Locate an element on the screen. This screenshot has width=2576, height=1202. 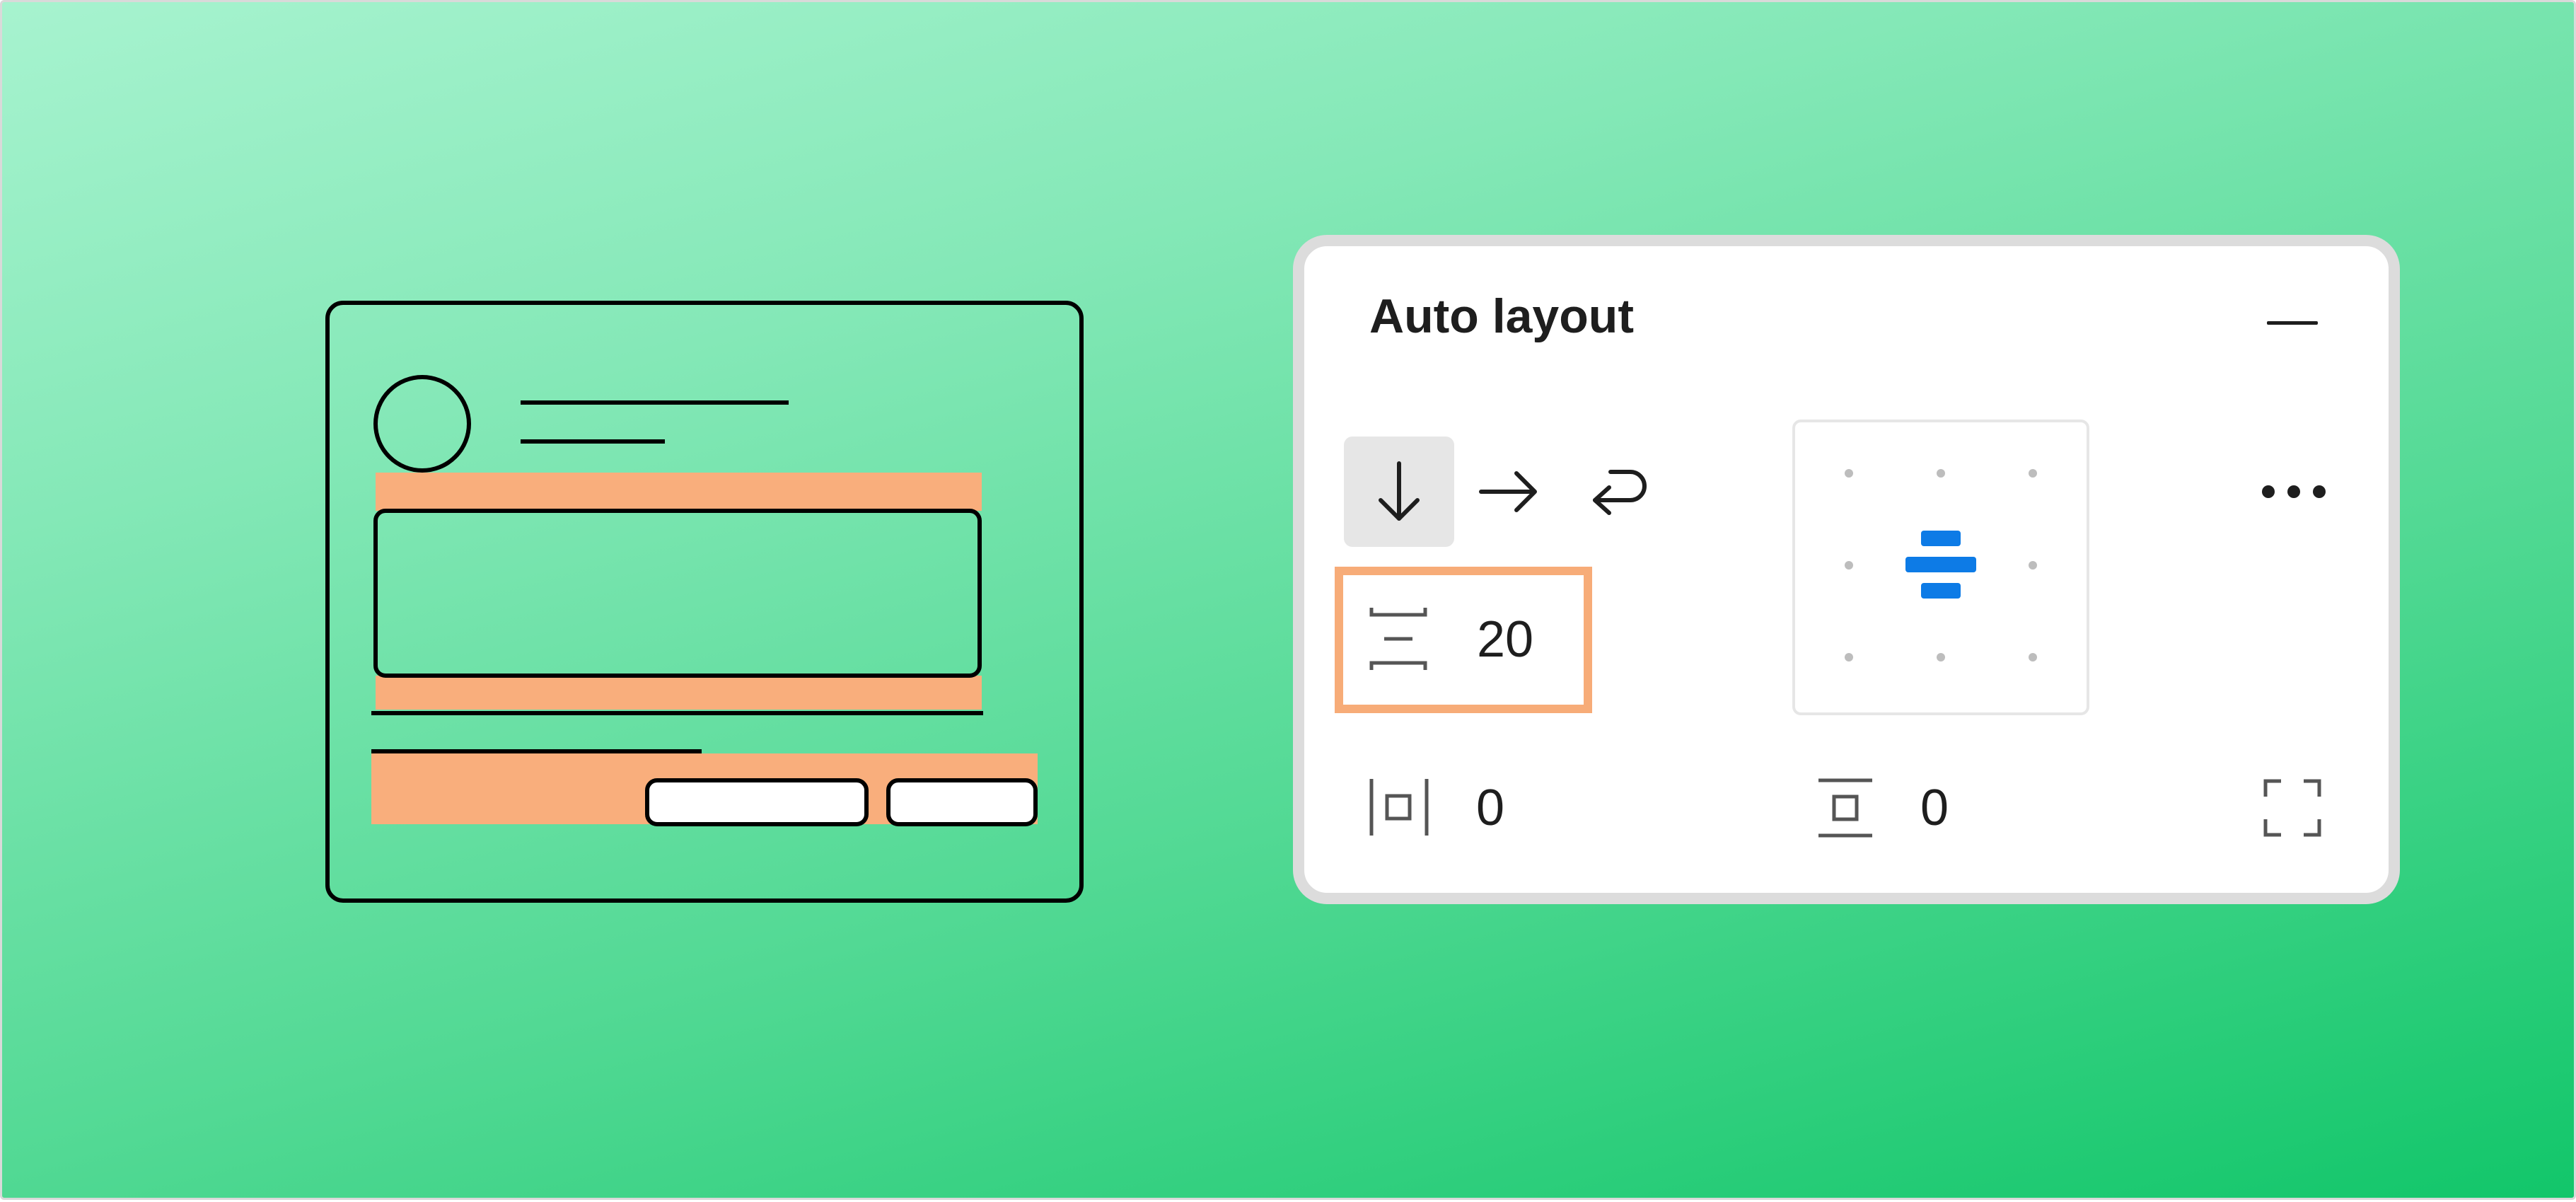
direction-horizontal-button is located at coordinates (1508, 492).